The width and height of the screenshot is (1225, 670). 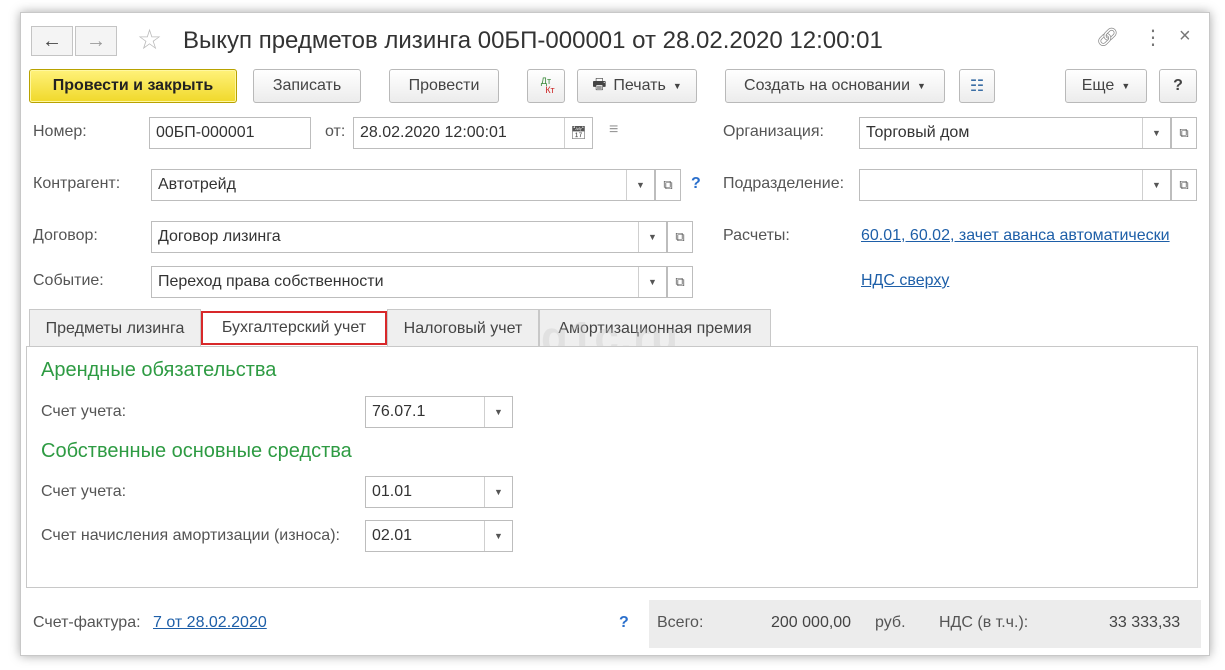 What do you see at coordinates (463, 328) in the screenshot?
I see `tab-tax-accounting: Налоговый учет` at bounding box center [463, 328].